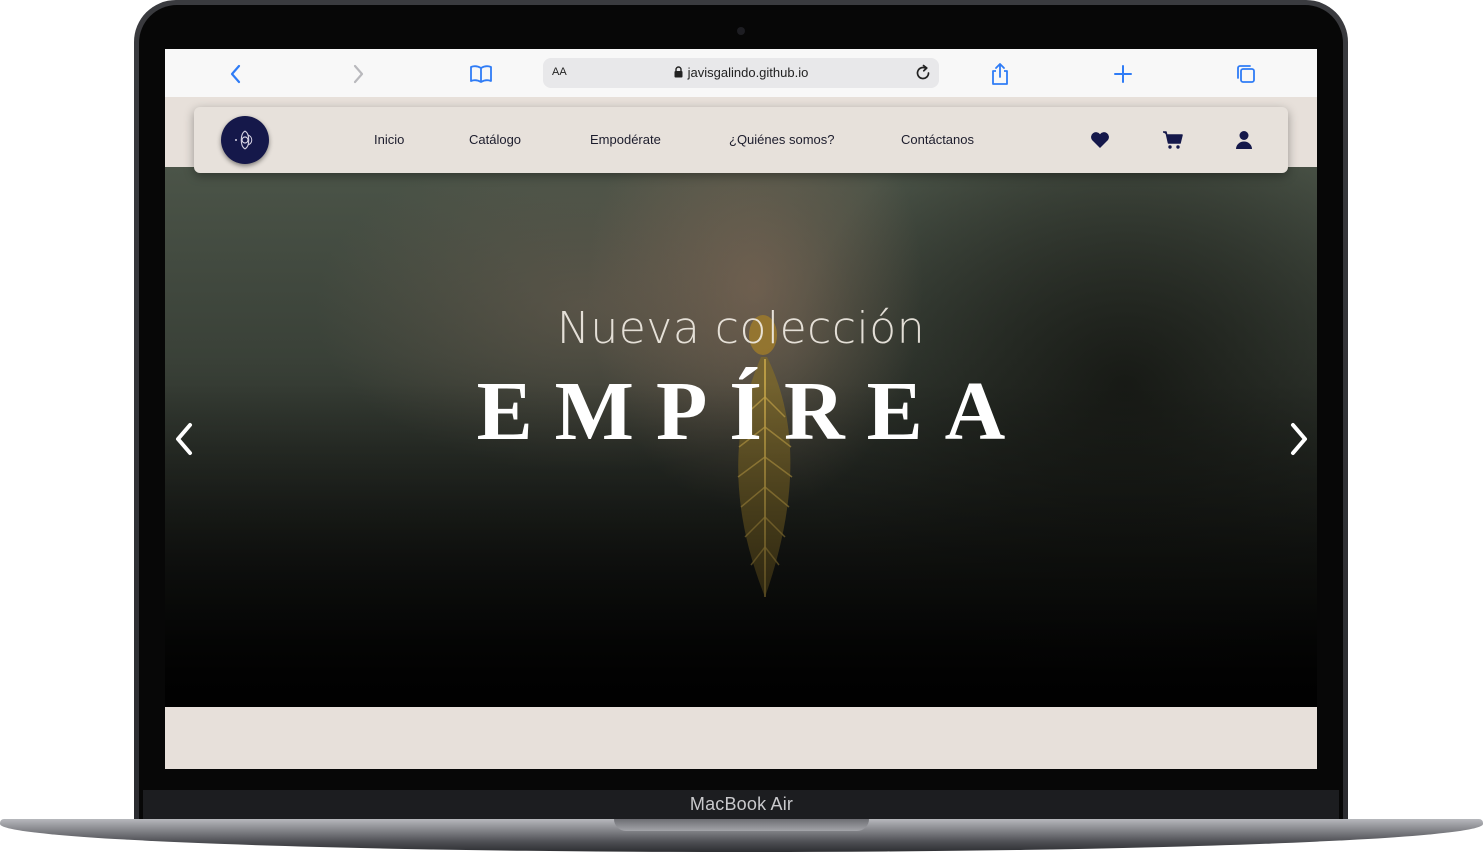  I want to click on tabs-button, so click(1246, 74).